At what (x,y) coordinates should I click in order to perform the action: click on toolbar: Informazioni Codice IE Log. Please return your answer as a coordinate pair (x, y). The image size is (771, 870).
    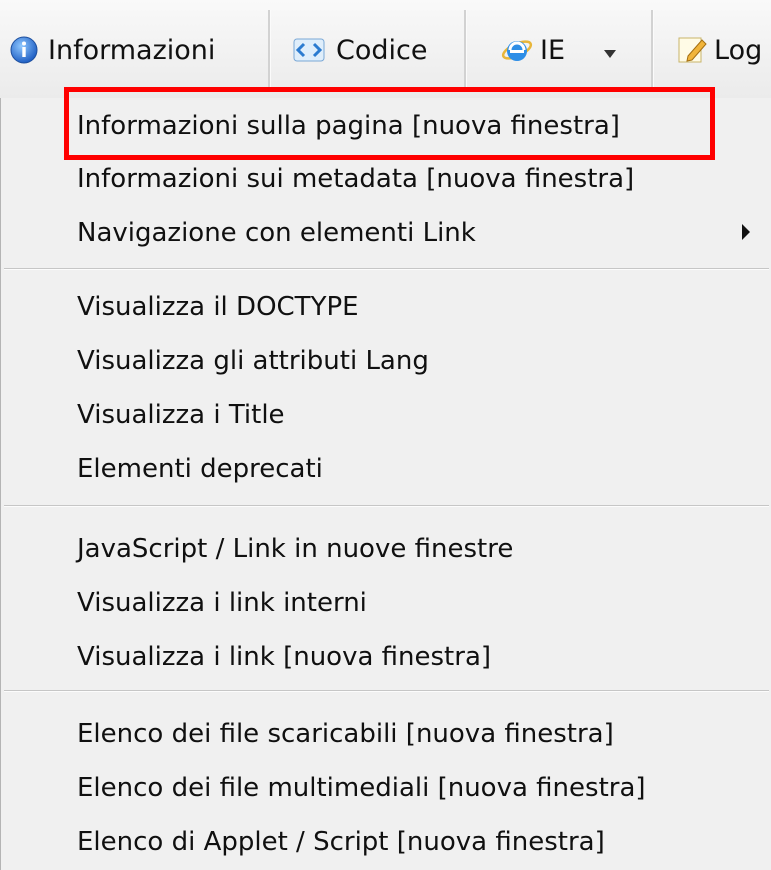
    Looking at the image, I should click on (385, 49).